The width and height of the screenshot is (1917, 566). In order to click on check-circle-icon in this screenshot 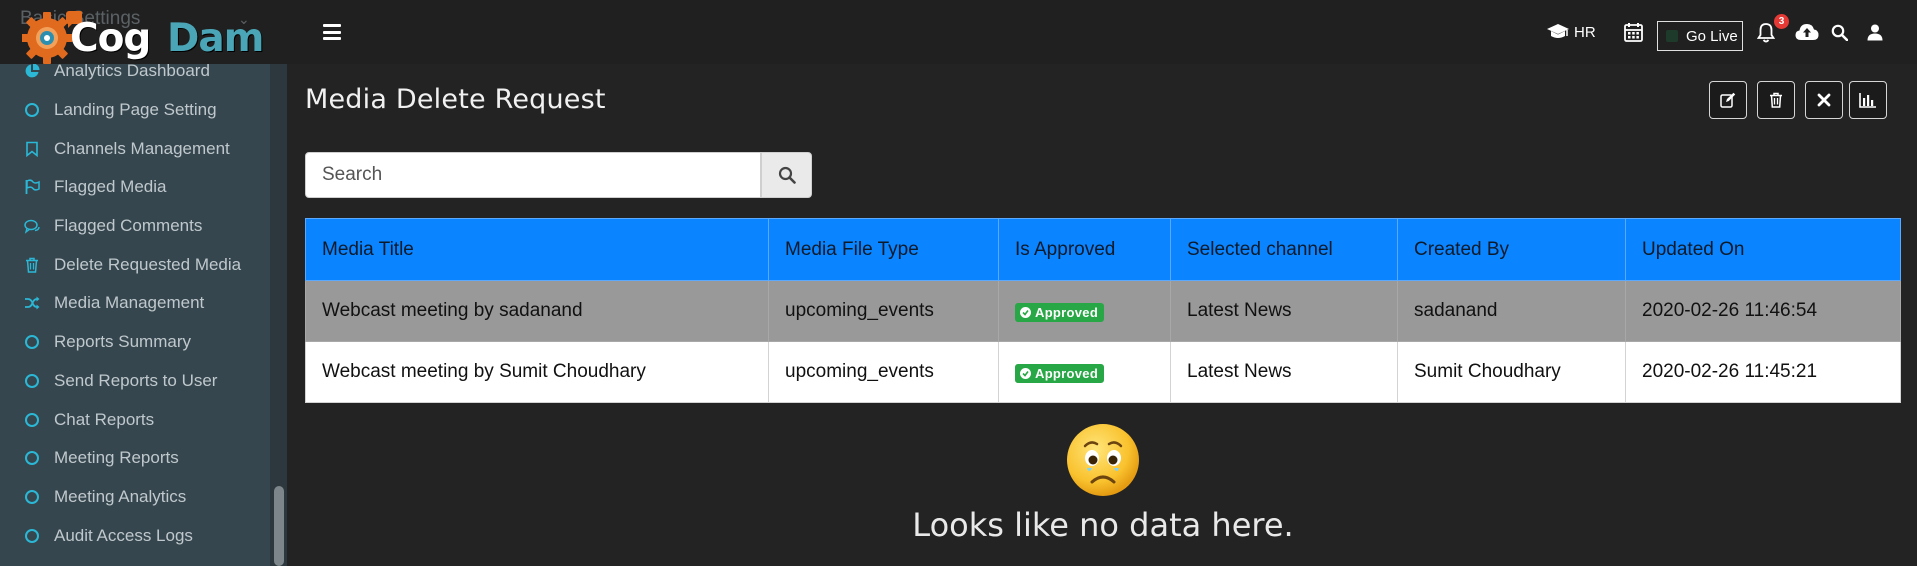, I will do `click(1025, 373)`.